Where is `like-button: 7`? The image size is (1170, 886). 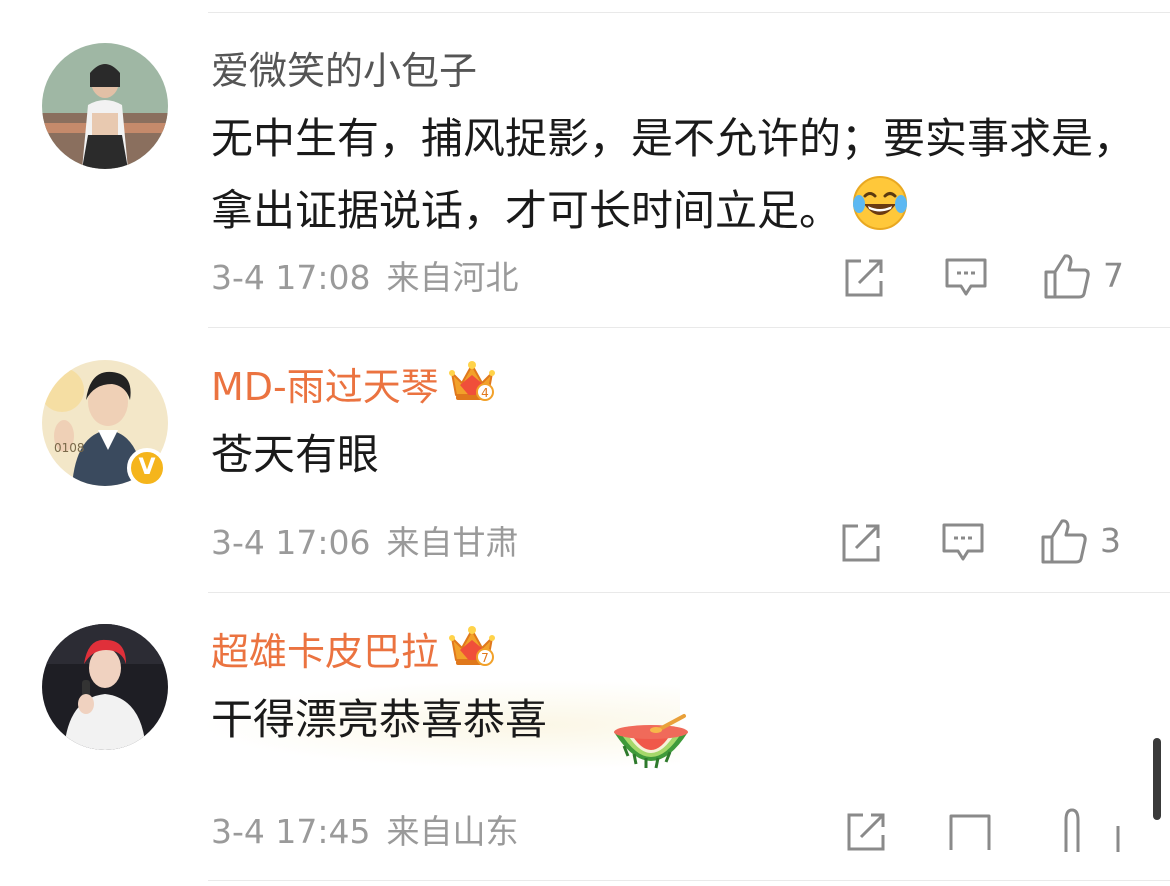 like-button: 7 is located at coordinates (1083, 276).